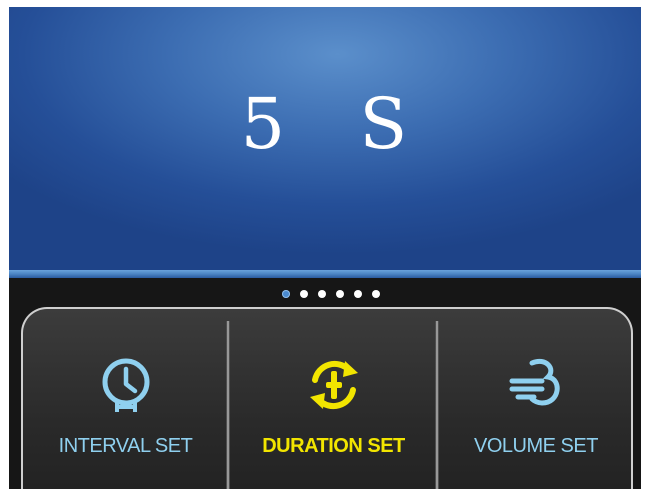  Describe the element at coordinates (333, 385) in the screenshot. I see `refresh-cycle-icon` at that location.